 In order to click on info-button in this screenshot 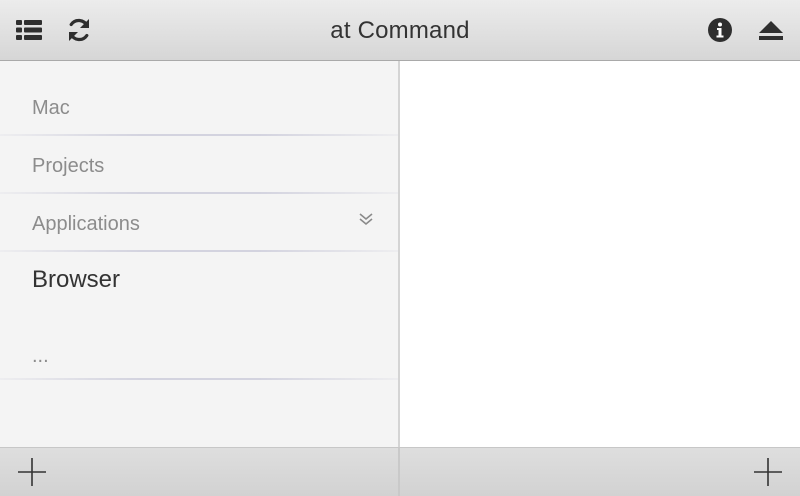, I will do `click(720, 30)`.